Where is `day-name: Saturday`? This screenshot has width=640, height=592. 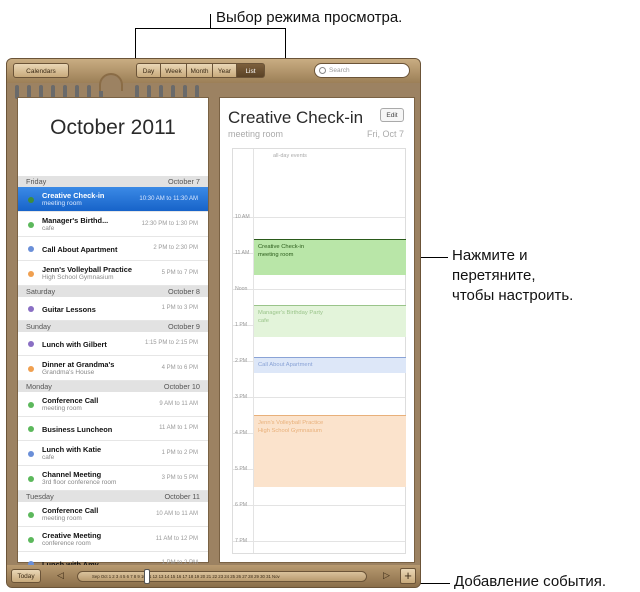
day-name: Saturday is located at coordinates (41, 291).